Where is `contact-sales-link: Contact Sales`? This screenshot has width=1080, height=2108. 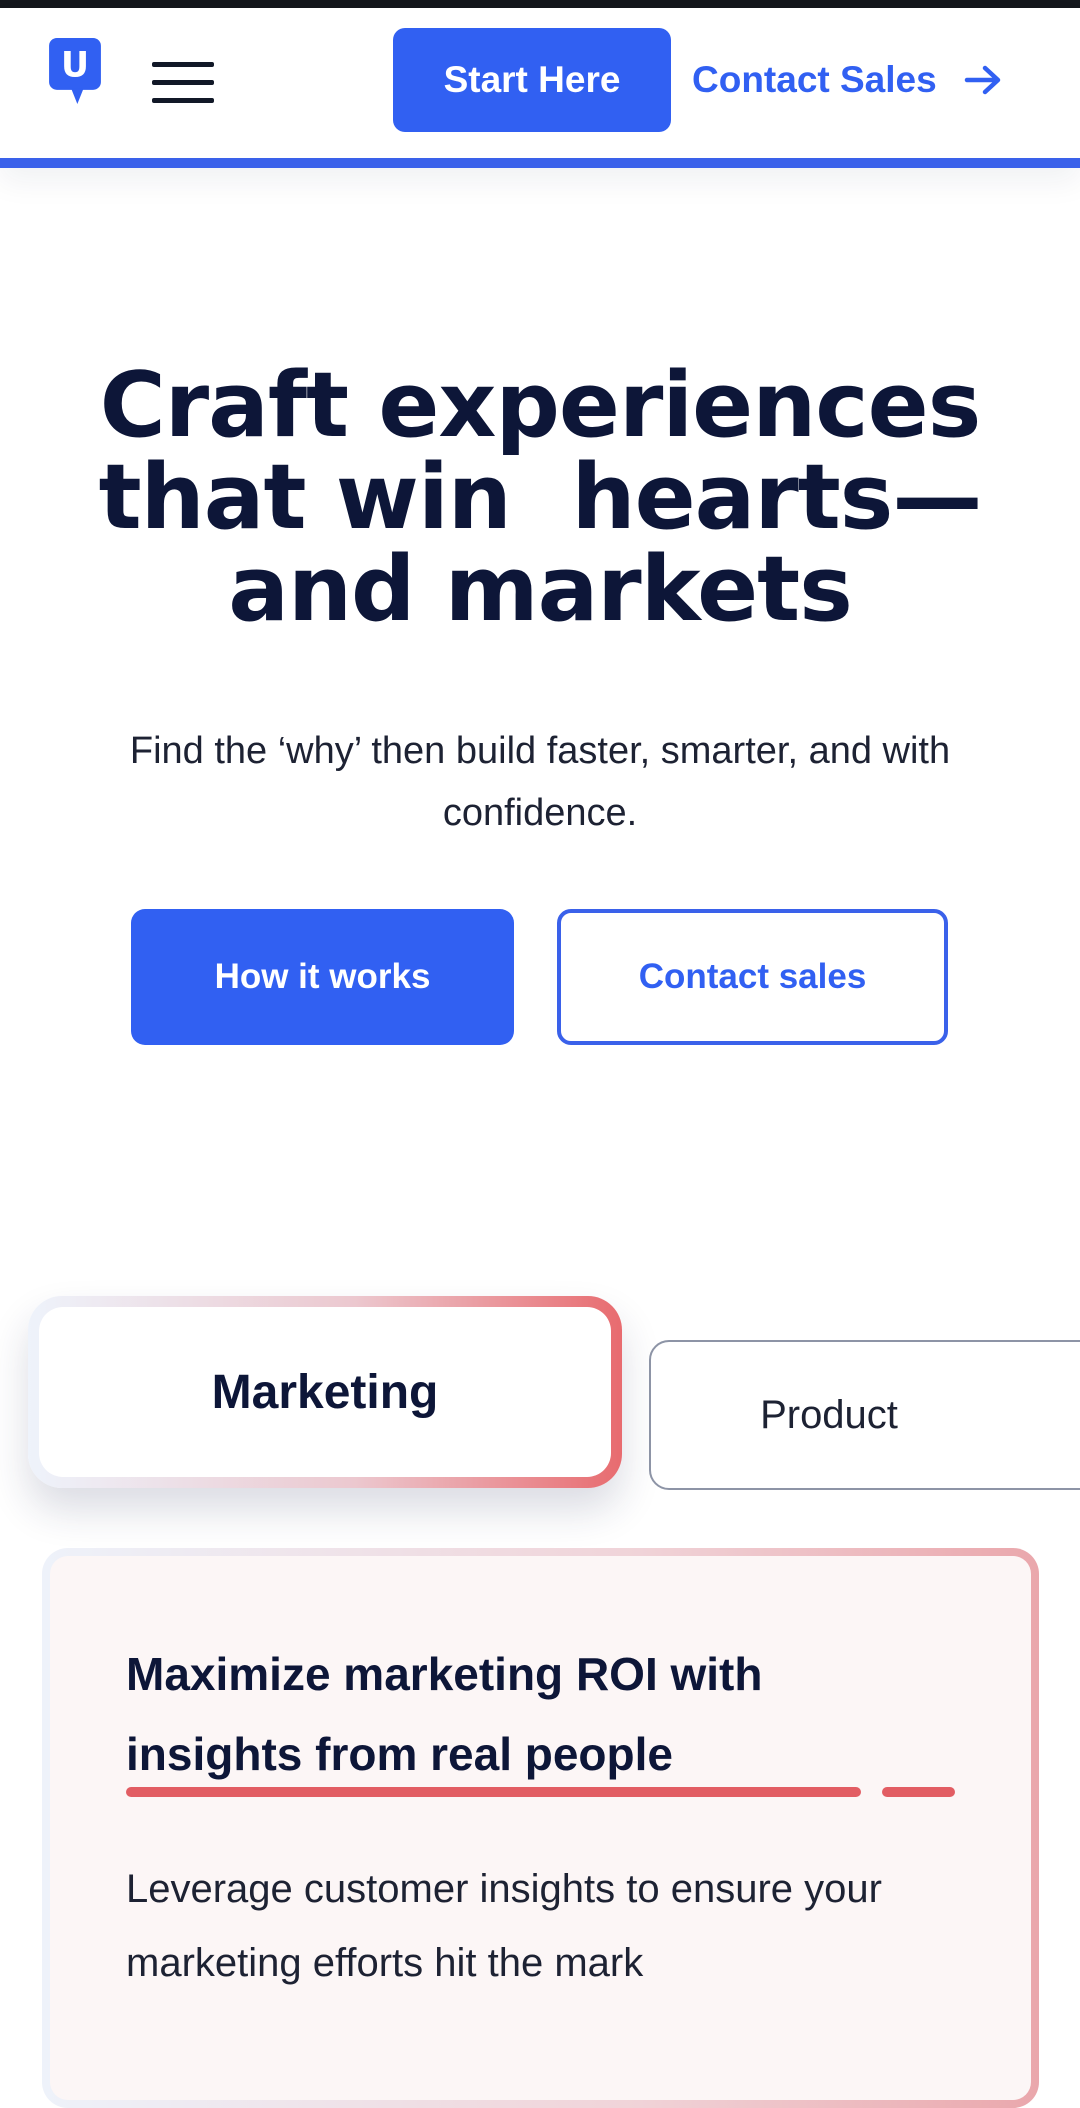 contact-sales-link: Contact Sales is located at coordinates (847, 80).